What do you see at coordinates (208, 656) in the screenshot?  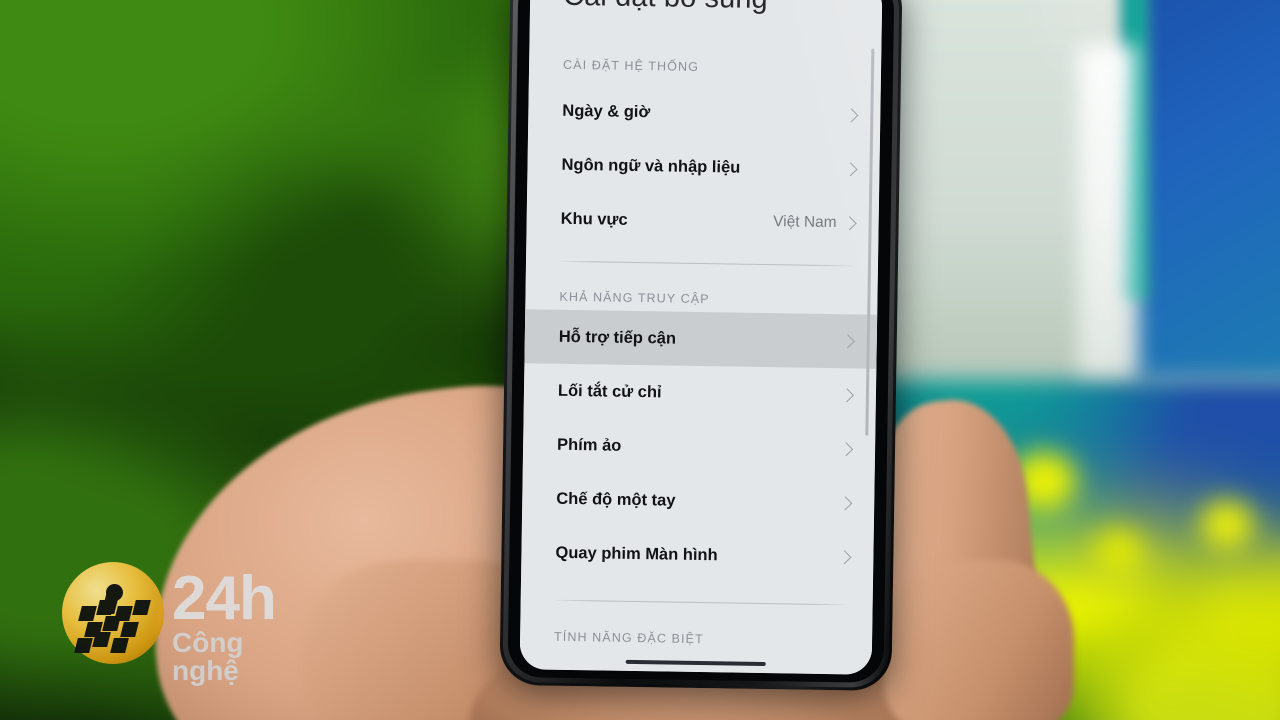 I see `watermark-tagline: Công nghệ` at bounding box center [208, 656].